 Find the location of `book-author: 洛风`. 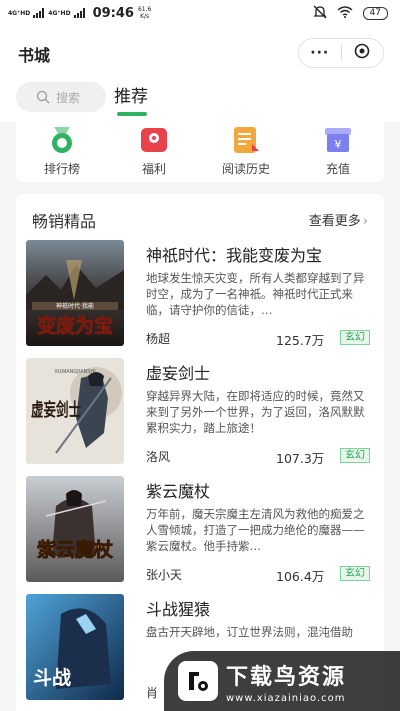

book-author: 洛风 is located at coordinates (158, 457).